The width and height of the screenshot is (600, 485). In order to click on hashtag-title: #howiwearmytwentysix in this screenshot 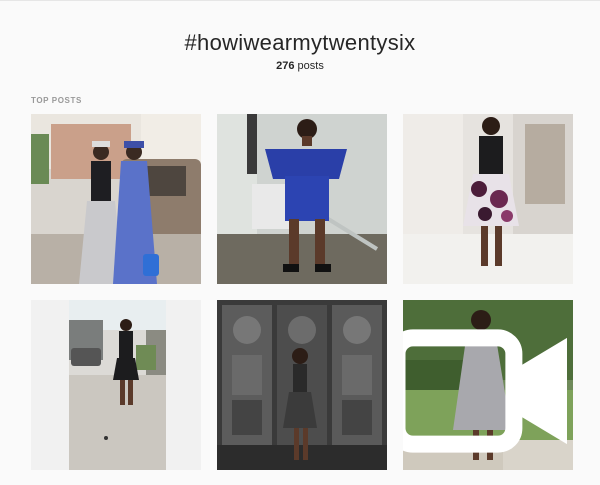, I will do `click(300, 42)`.